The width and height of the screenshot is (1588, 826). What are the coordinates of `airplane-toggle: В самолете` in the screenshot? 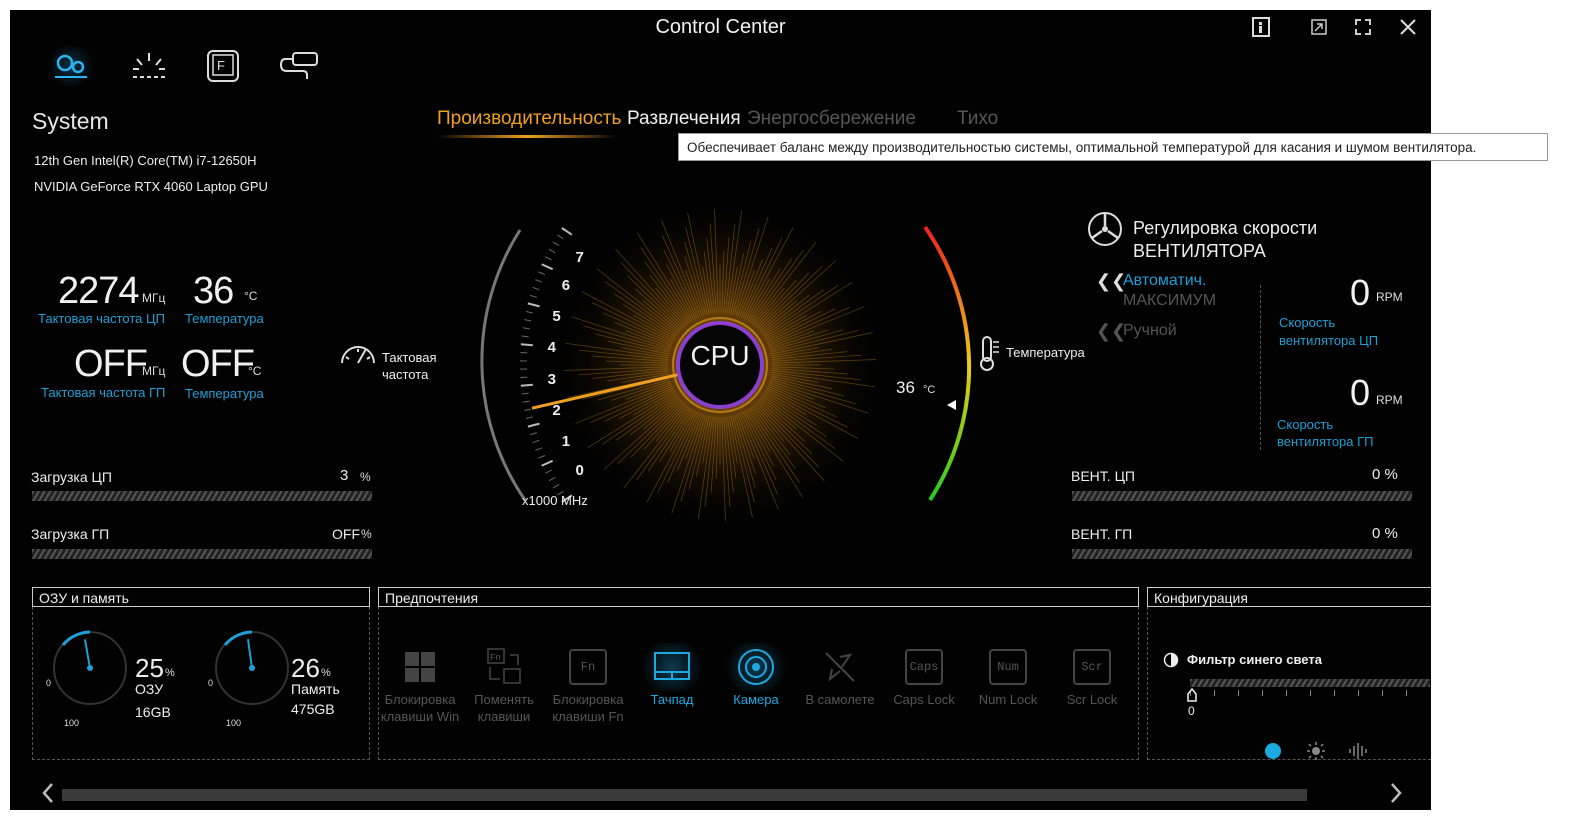 It's located at (840, 675).